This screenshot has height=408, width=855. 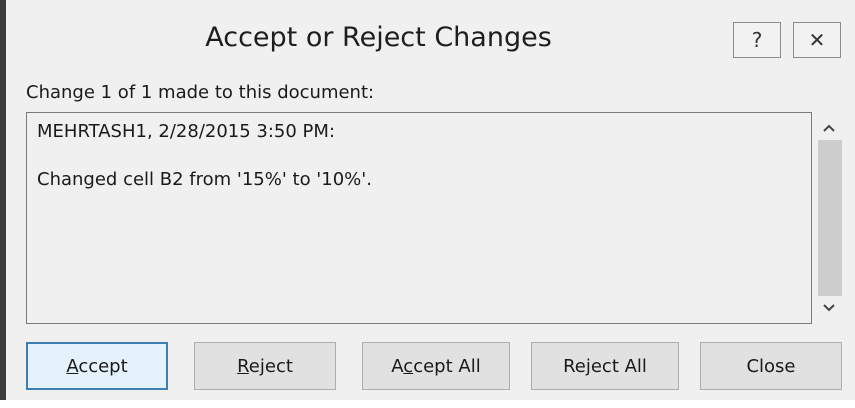 I want to click on chevron-down-icon, so click(x=829, y=308).